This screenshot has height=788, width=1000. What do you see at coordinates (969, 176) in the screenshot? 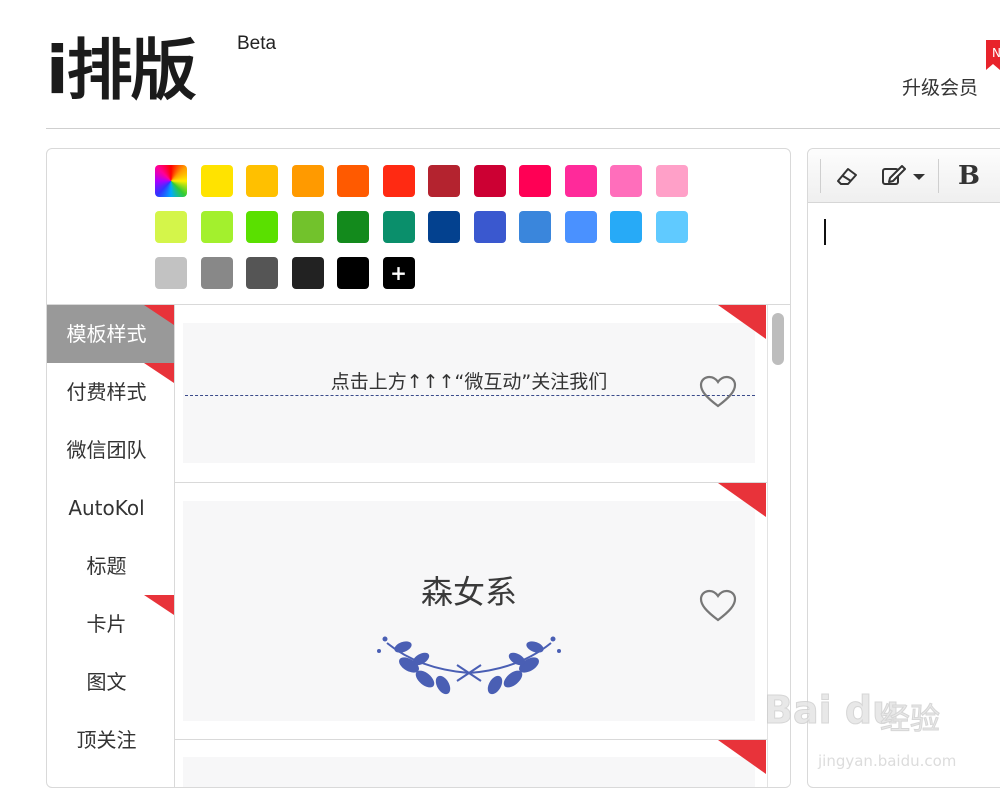
I see `bold-button: B` at bounding box center [969, 176].